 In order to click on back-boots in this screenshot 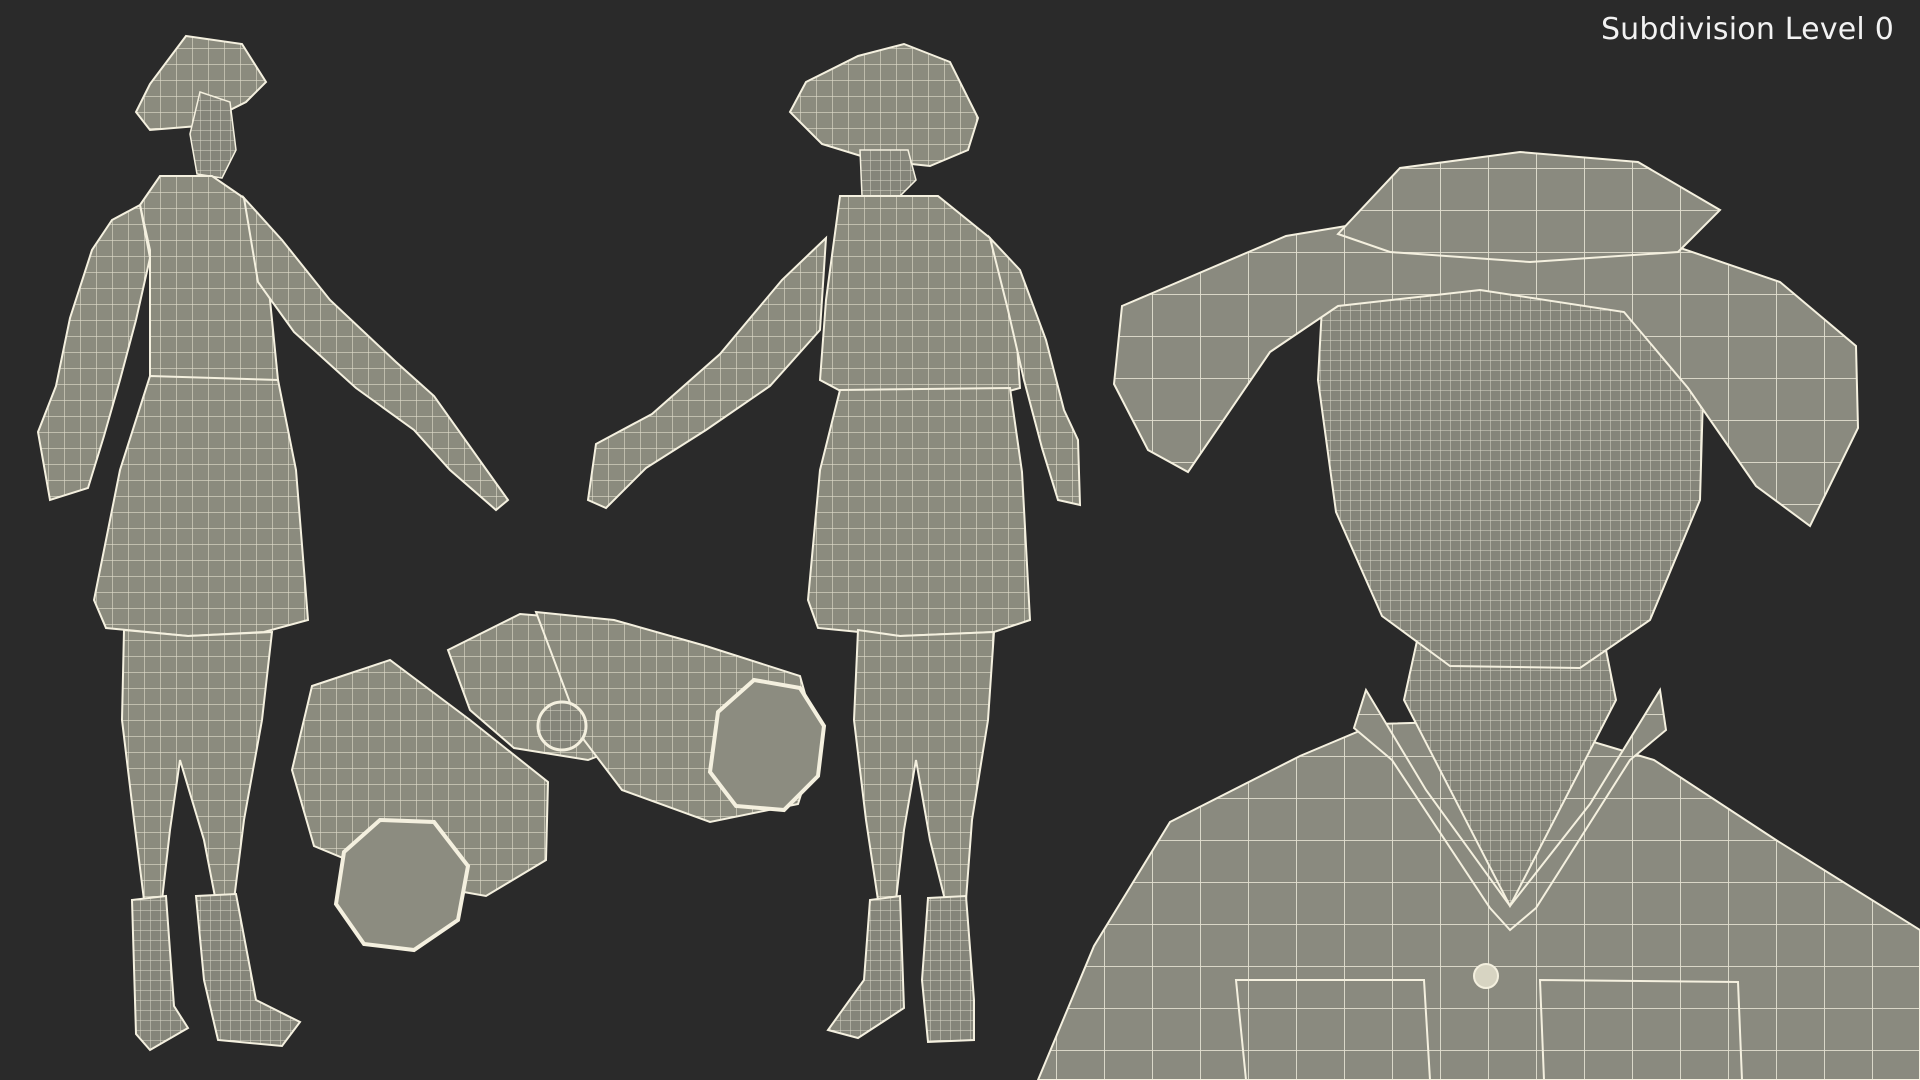, I will do `click(900, 969)`.